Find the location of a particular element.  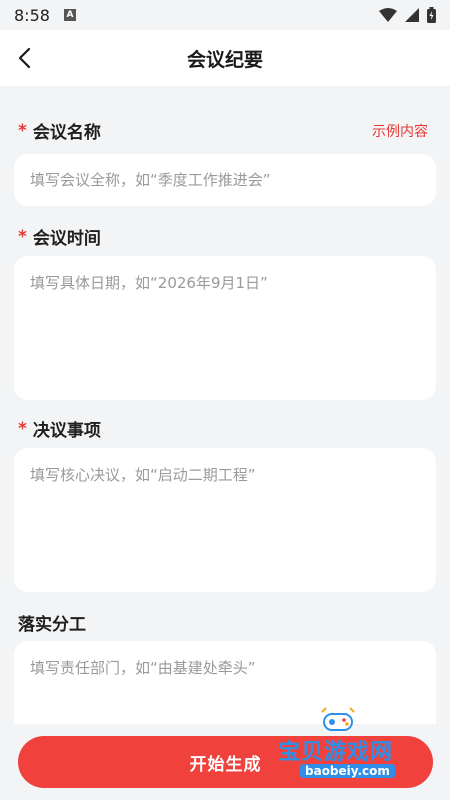

field-label-resolutions: * 决议事项 is located at coordinates (59, 429).